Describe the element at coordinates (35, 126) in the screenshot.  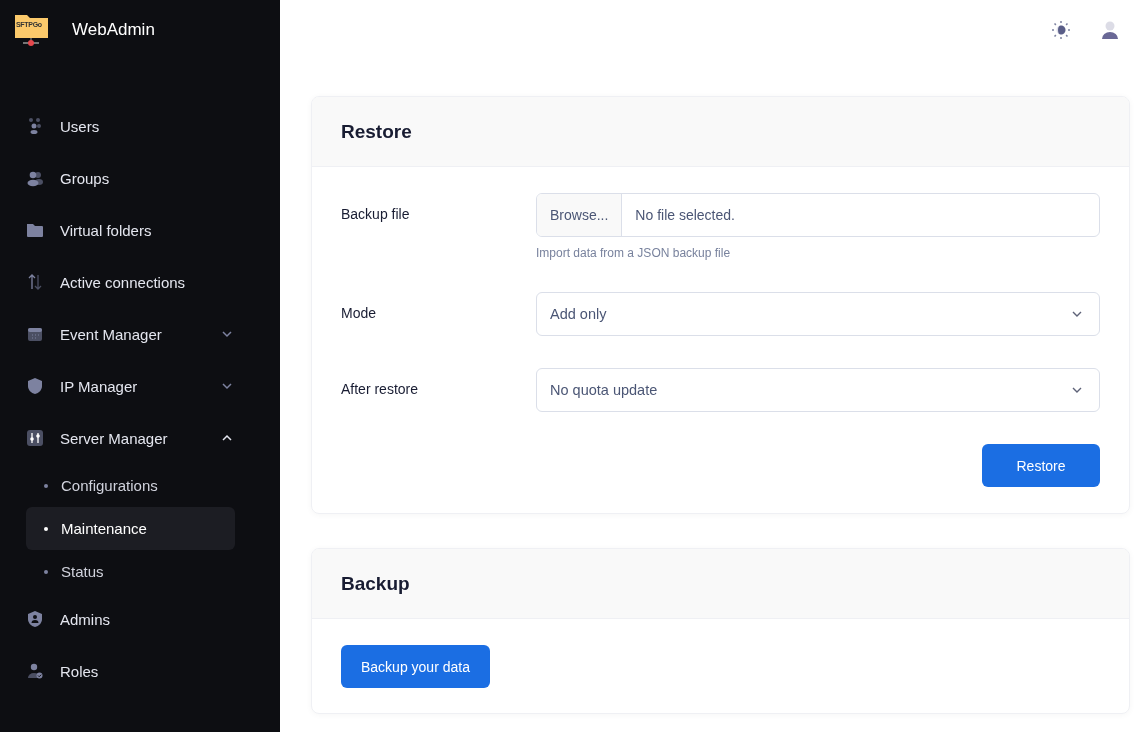
I see `users-icon` at that location.